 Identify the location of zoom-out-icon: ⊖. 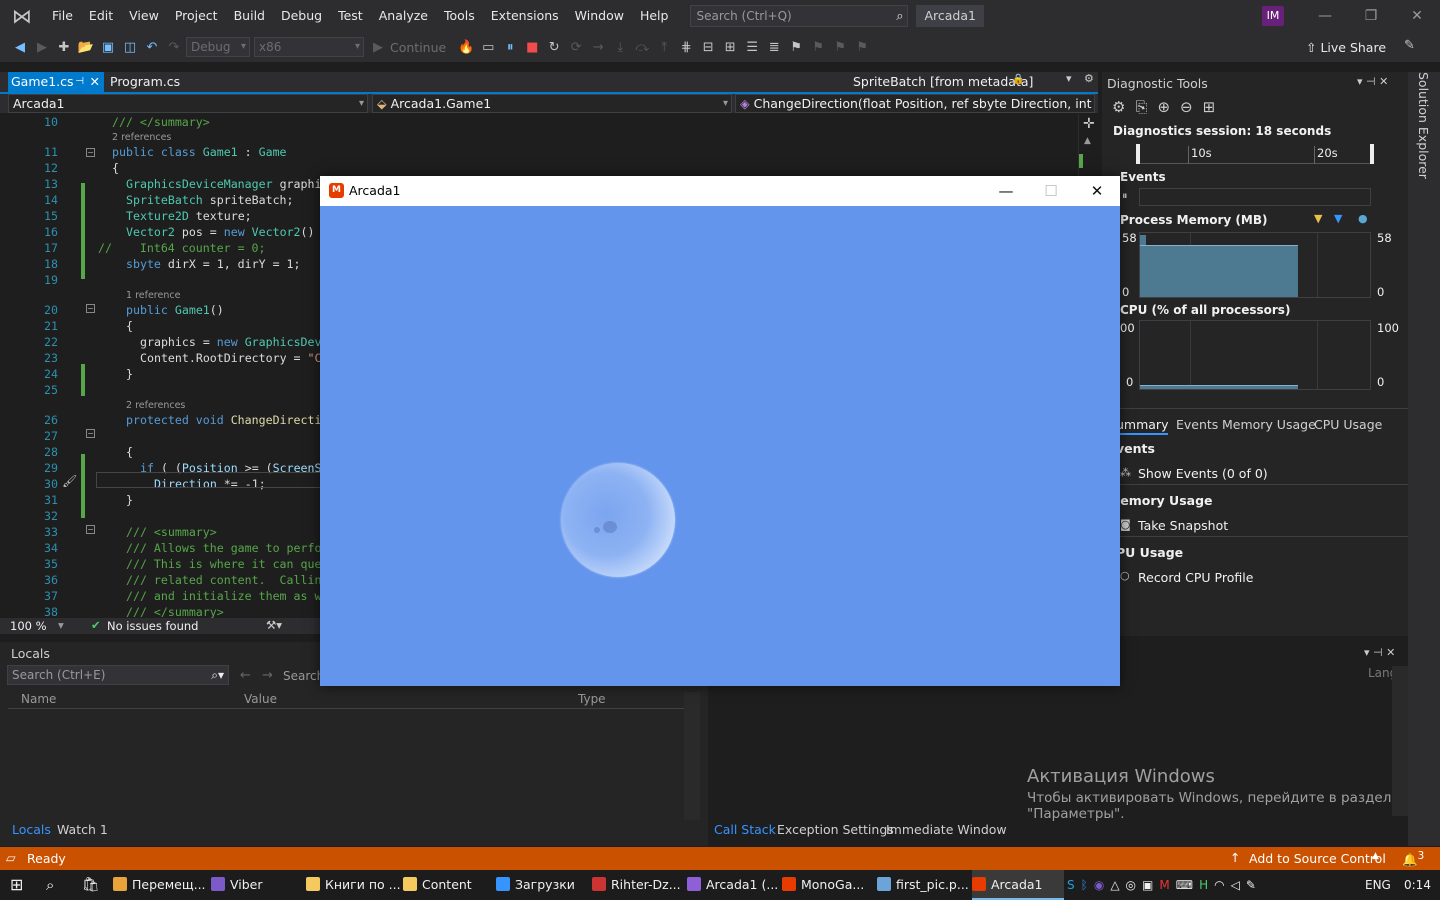
(1191, 107).